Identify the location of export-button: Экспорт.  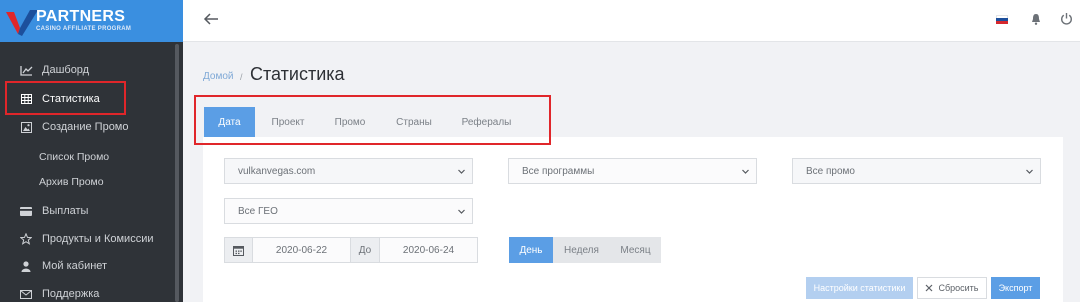
(1015, 288).